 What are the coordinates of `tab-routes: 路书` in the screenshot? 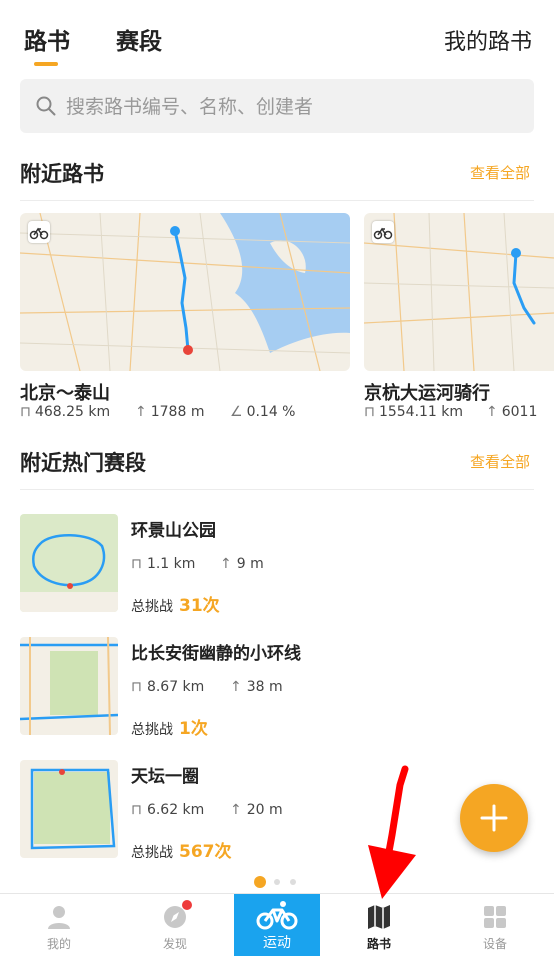 It's located at (47, 39).